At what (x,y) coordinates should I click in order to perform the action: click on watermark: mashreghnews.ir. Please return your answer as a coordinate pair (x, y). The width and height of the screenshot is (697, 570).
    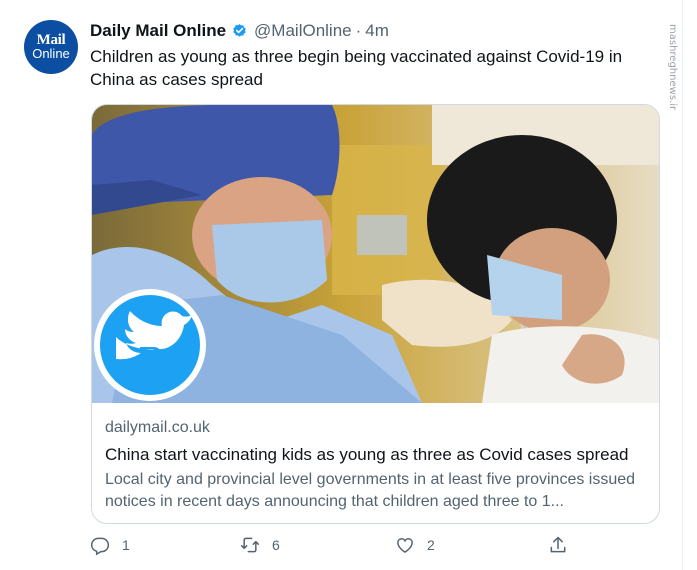
    Looking at the image, I should click on (672, 67).